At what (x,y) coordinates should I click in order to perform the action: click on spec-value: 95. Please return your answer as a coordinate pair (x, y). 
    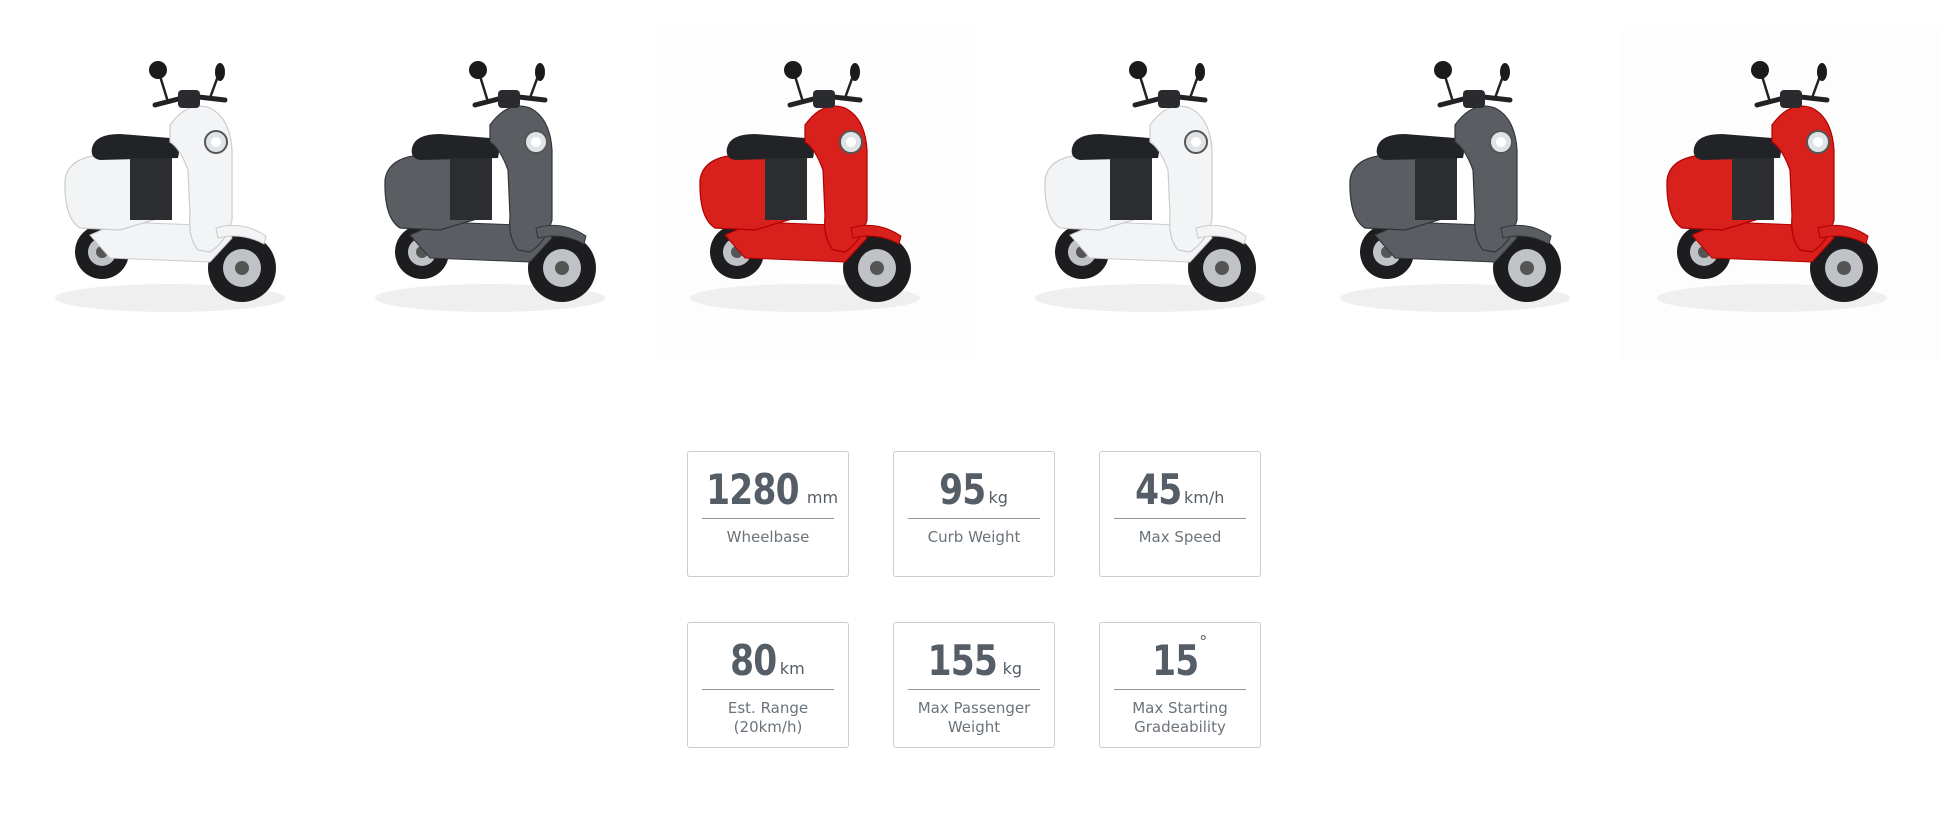
    Looking at the image, I should click on (962, 489).